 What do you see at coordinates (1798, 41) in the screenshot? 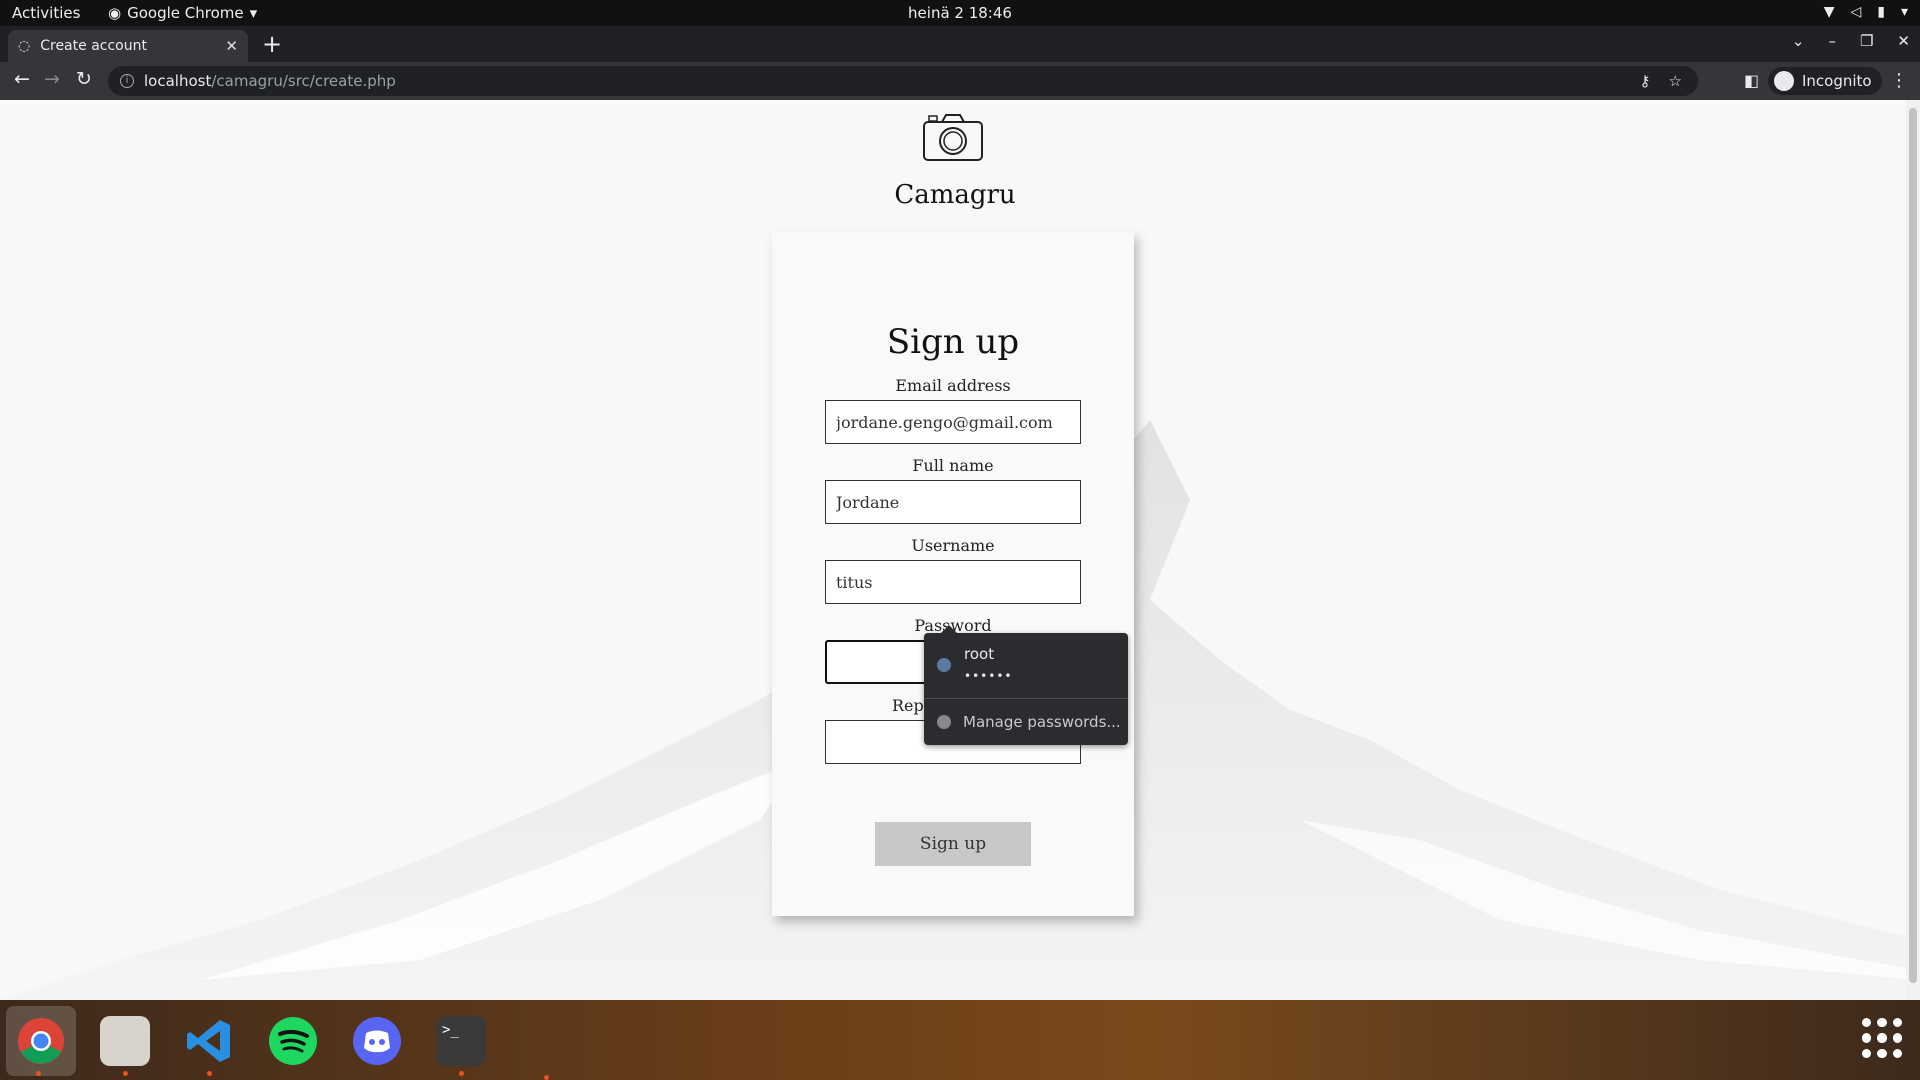
I see `tab-search-icon: ⌄` at bounding box center [1798, 41].